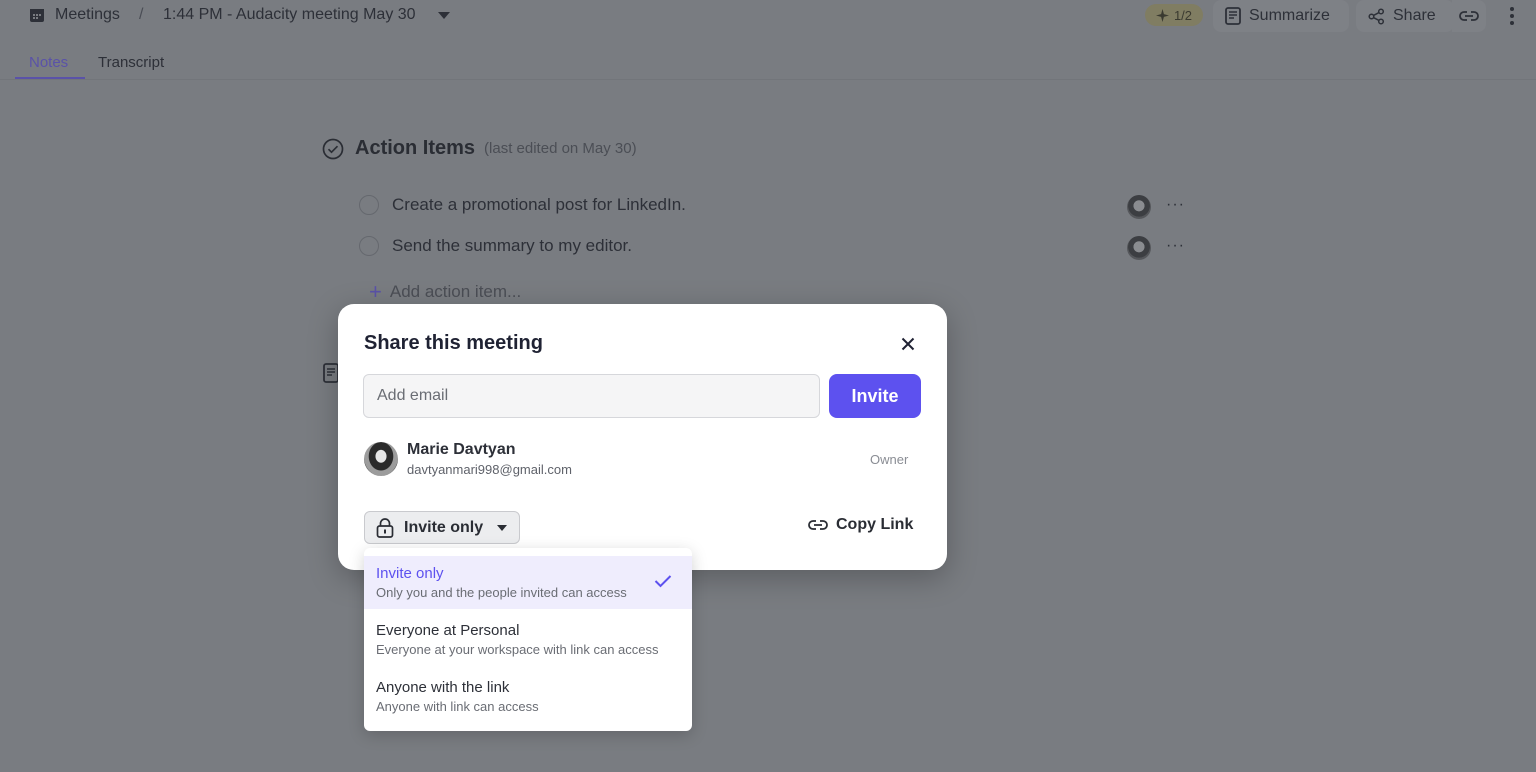 Image resolution: width=1536 pixels, height=772 pixels. I want to click on invite-button: Invite, so click(875, 396).